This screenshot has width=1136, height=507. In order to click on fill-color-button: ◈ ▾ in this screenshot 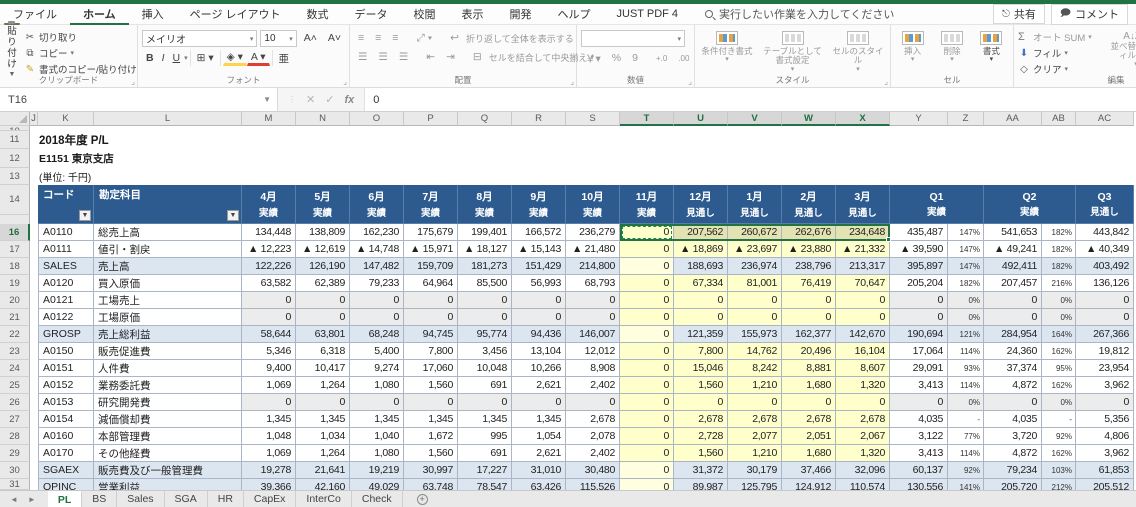, I will do `click(234, 58)`.